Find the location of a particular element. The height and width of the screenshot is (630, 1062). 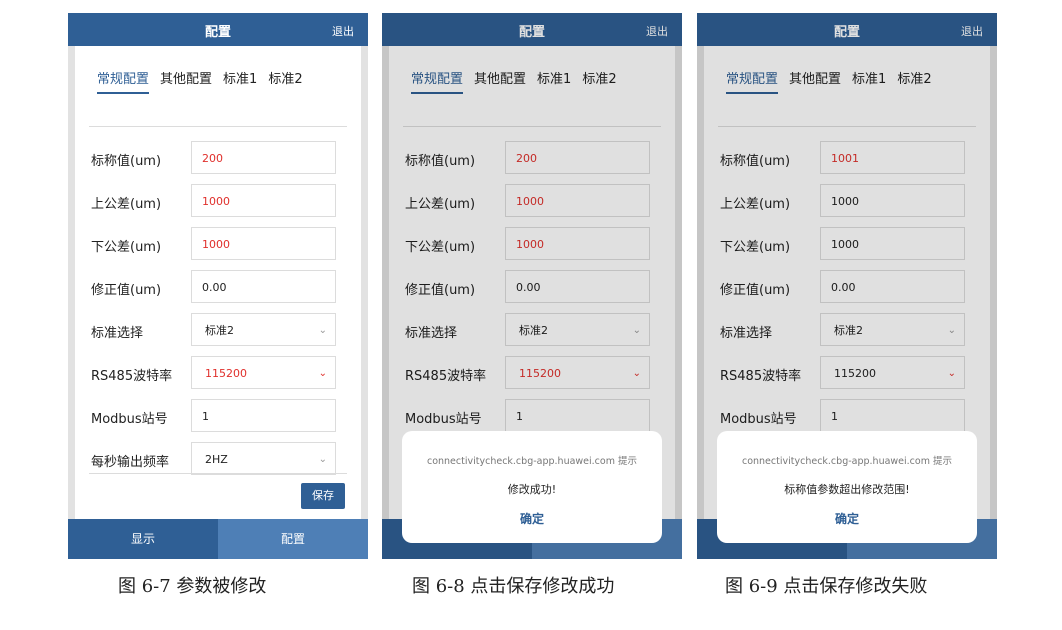

figure-caption-2: 图 6-8 点击保存修改成功 is located at coordinates (513, 586).